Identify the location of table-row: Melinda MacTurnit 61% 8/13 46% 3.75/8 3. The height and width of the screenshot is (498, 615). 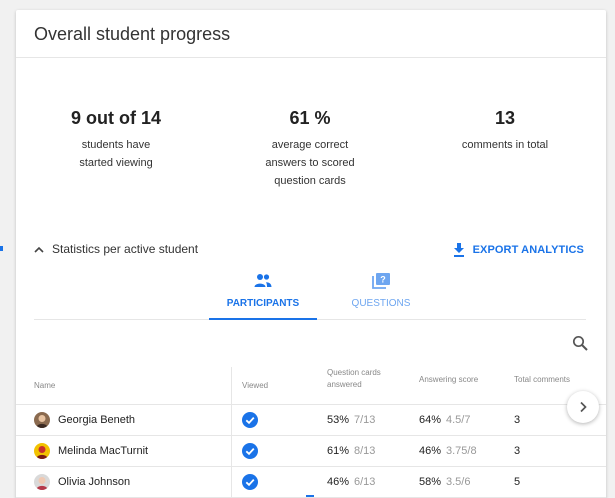
(311, 451).